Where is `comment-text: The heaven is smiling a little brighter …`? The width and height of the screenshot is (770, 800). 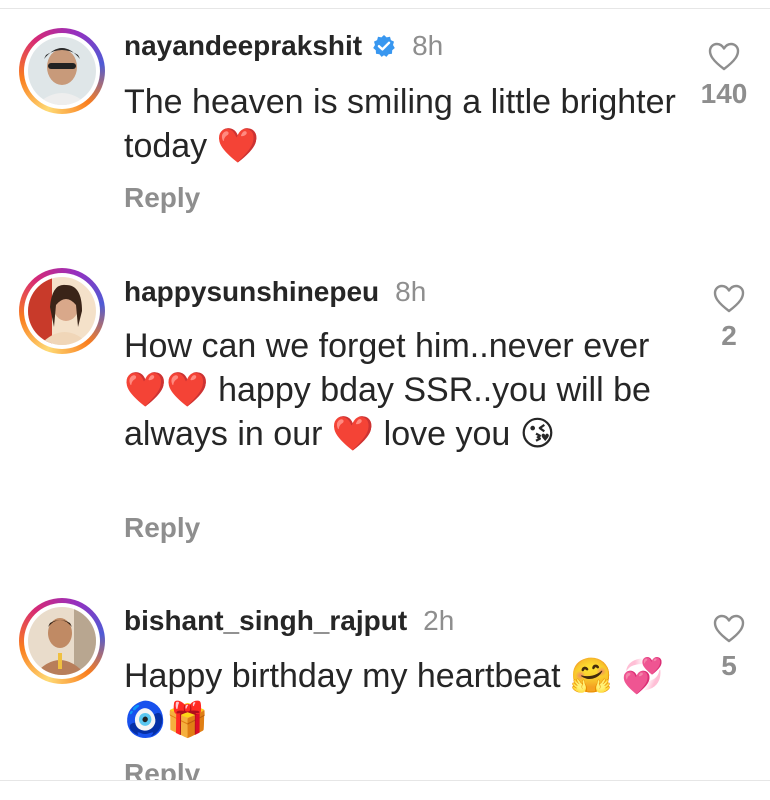
comment-text: The heaven is smiling a little brighter … is located at coordinates (400, 124).